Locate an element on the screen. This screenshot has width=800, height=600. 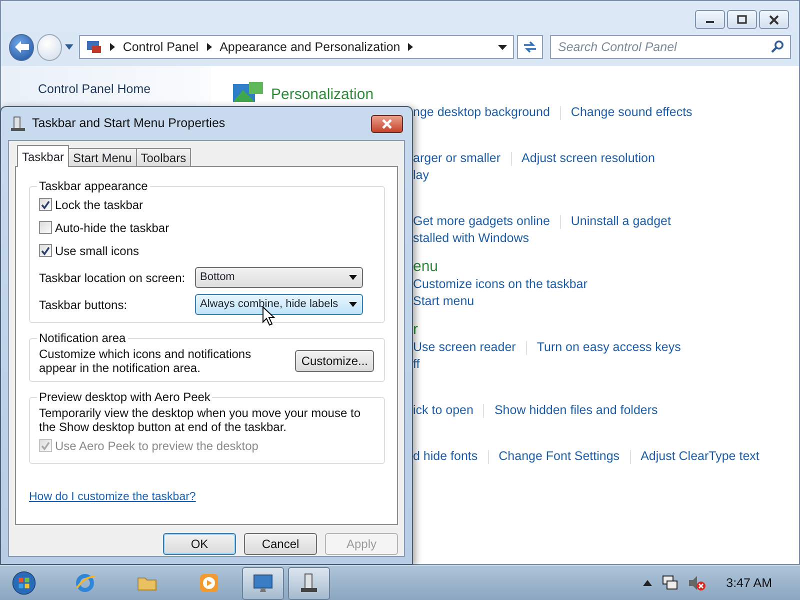
dialog-button: OK is located at coordinates (199, 544).